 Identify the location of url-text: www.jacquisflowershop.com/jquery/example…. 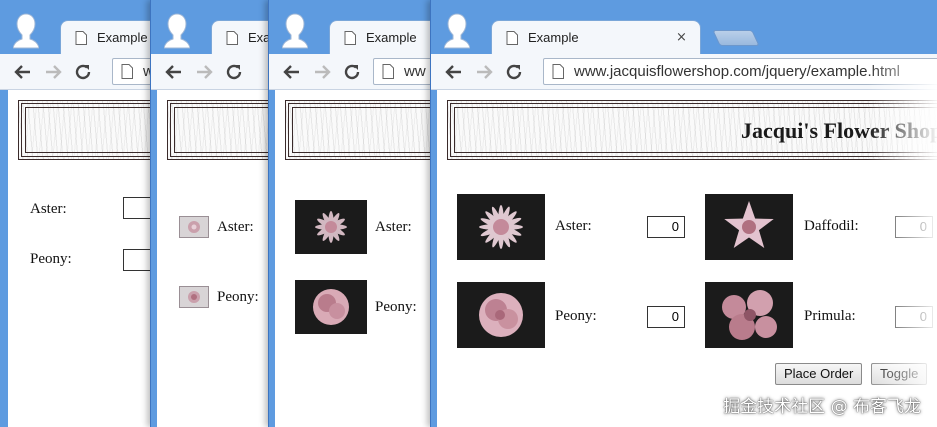
(737, 71).